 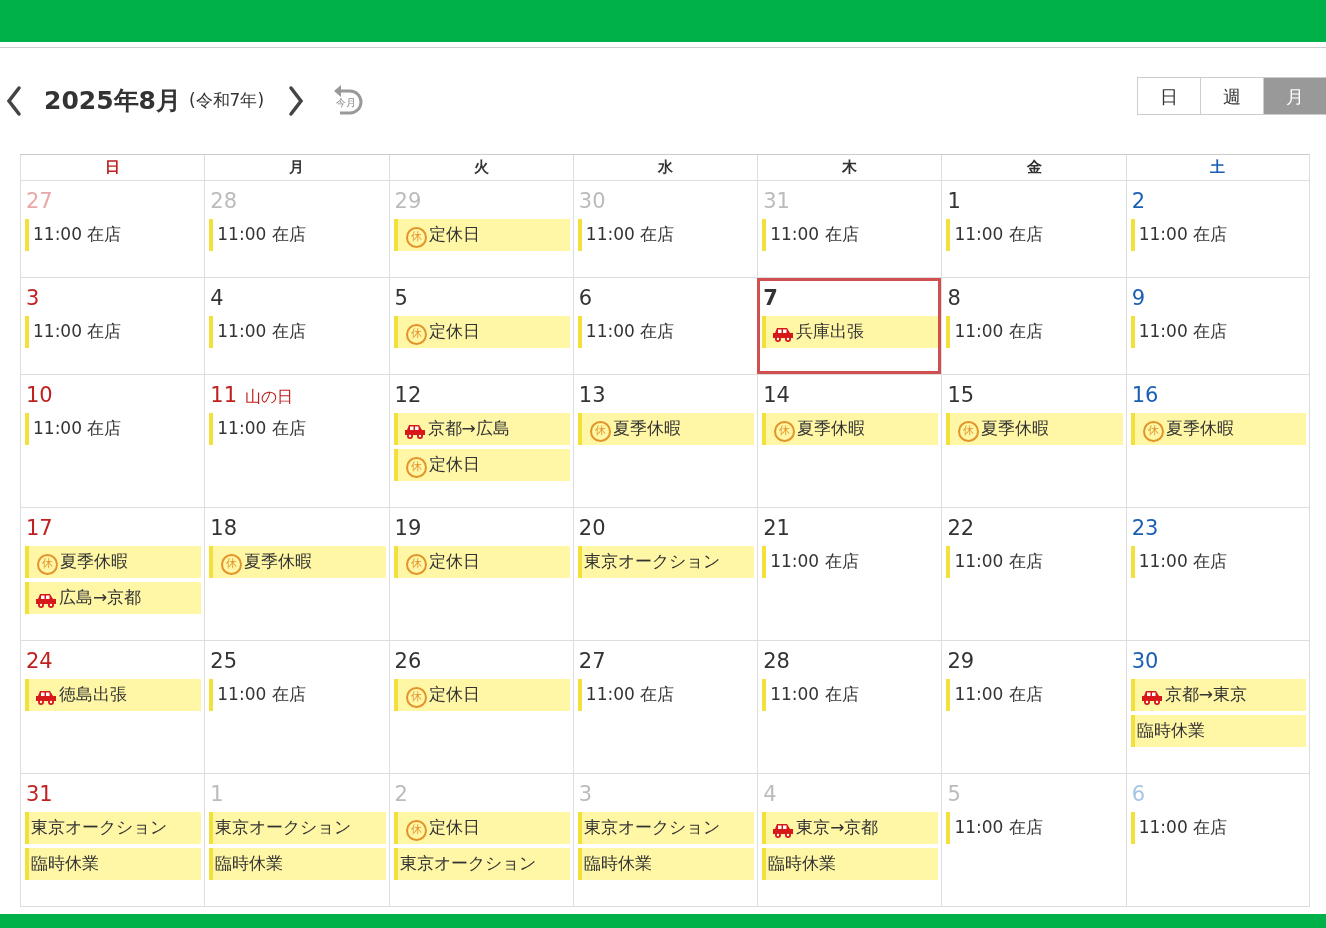 What do you see at coordinates (407, 395) in the screenshot?
I see `day-number: 12` at bounding box center [407, 395].